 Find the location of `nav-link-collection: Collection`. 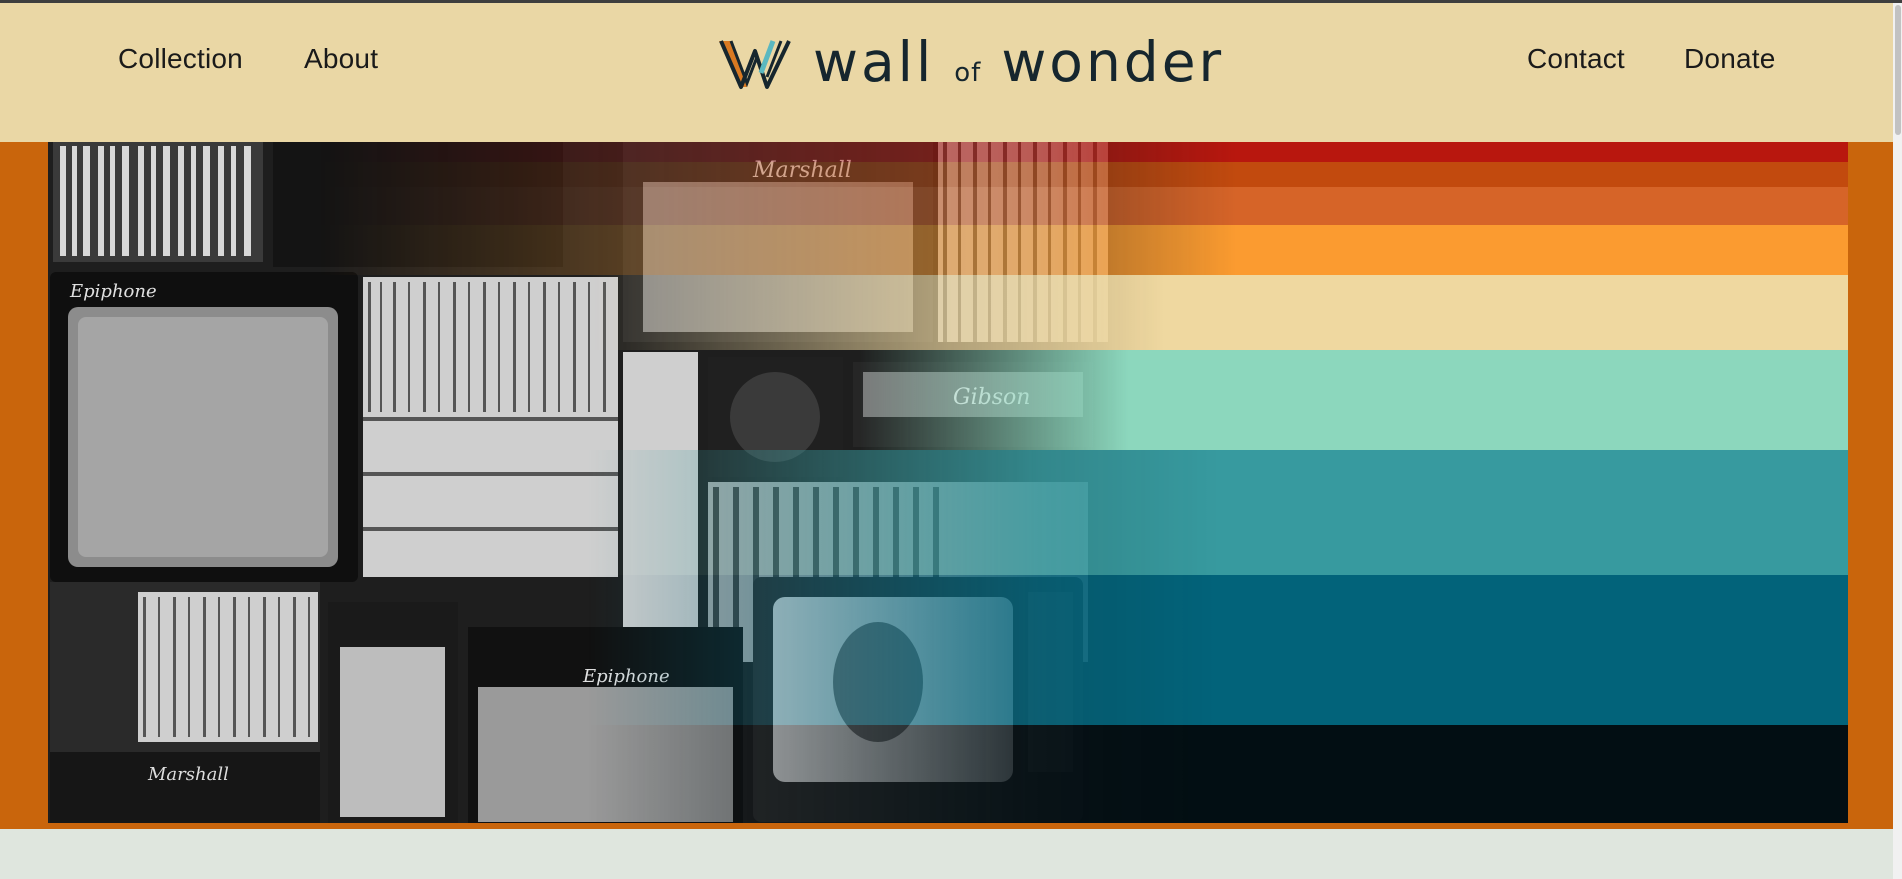

nav-link-collection: Collection is located at coordinates (180, 59).